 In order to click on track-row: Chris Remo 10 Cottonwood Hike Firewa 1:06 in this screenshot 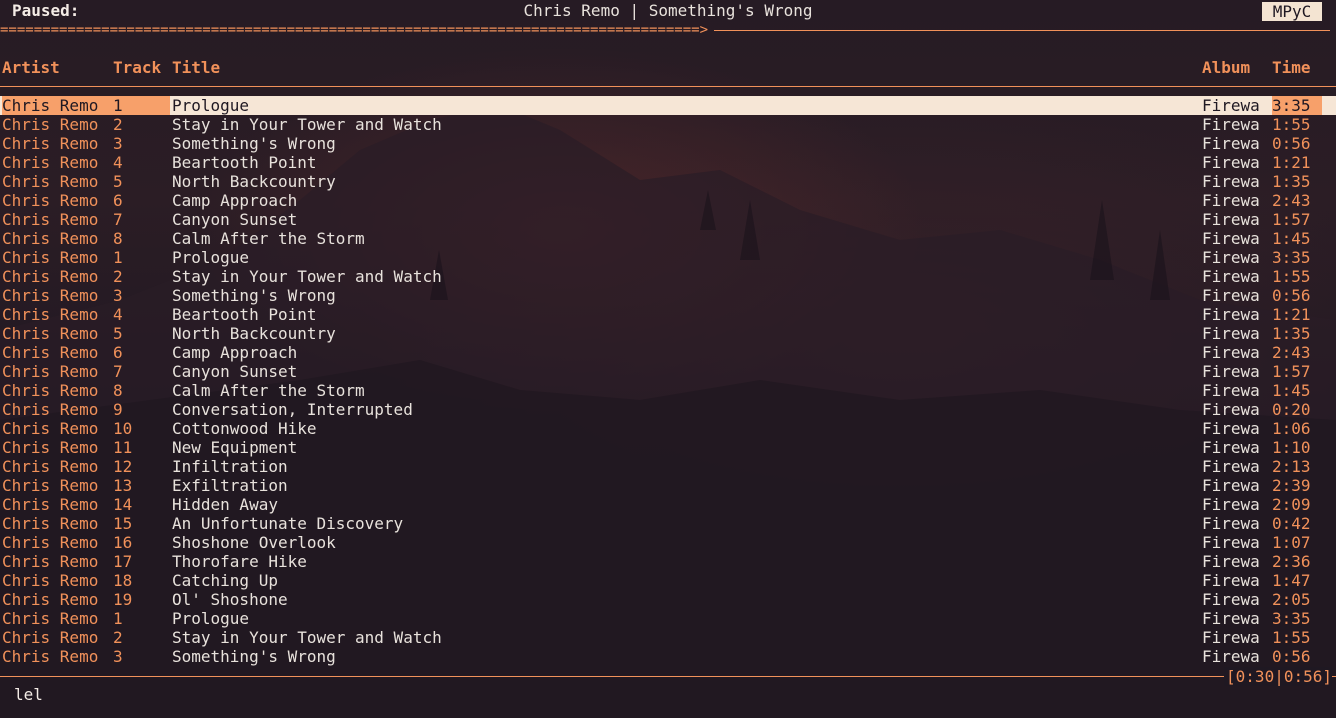, I will do `click(668, 428)`.